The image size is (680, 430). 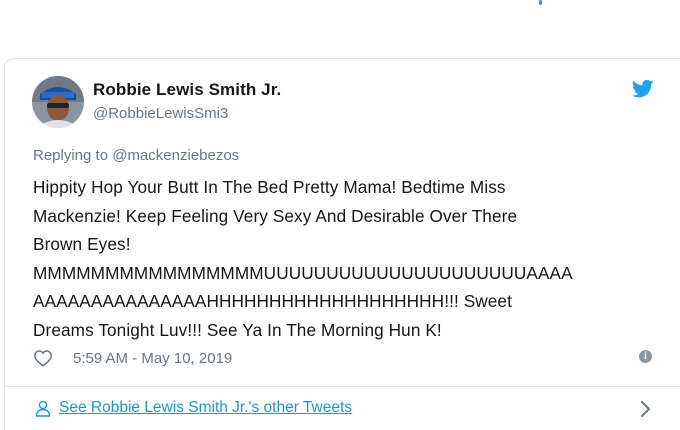 I want to click on tweet-meta: 5:59 AM - May 10, 2019, so click(x=132, y=358).